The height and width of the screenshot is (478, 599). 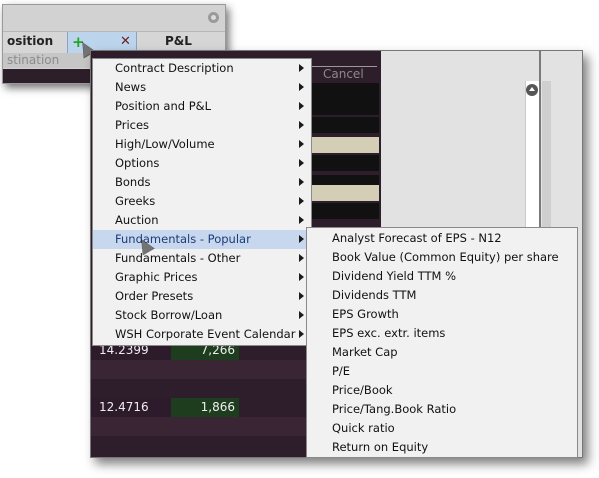 I want to click on menu-item-label: Stock Borrow/Loan, so click(x=169, y=315).